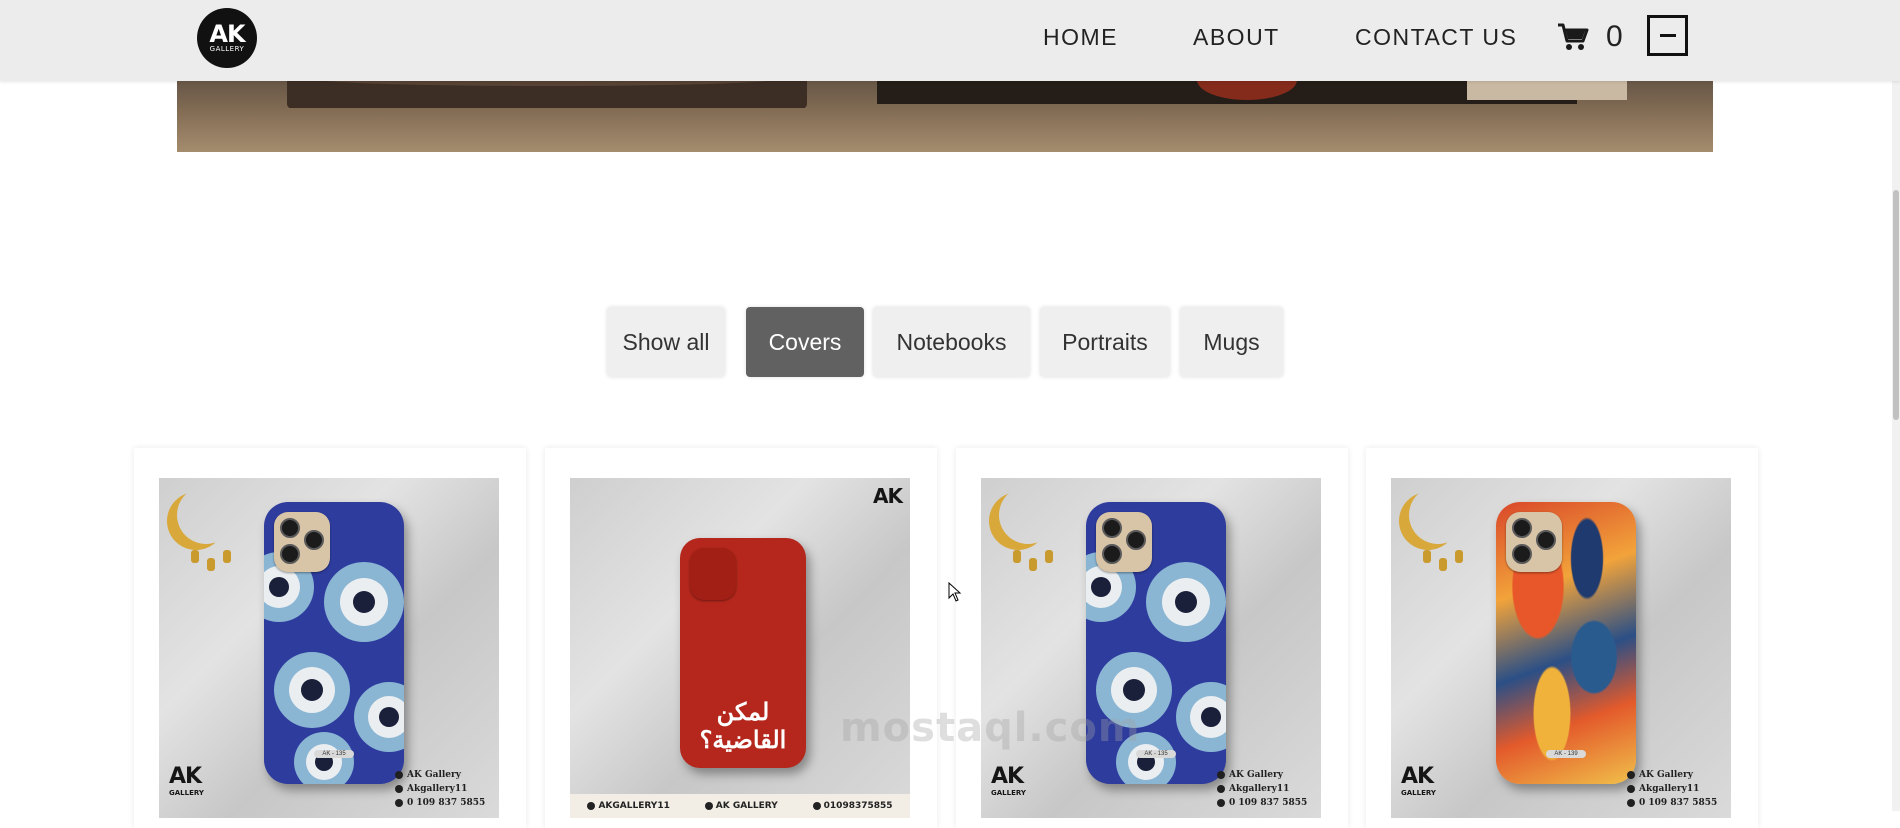 The height and width of the screenshot is (828, 1900). Describe the element at coordinates (805, 342) in the screenshot. I see `filter-covers-button: Covers` at that location.